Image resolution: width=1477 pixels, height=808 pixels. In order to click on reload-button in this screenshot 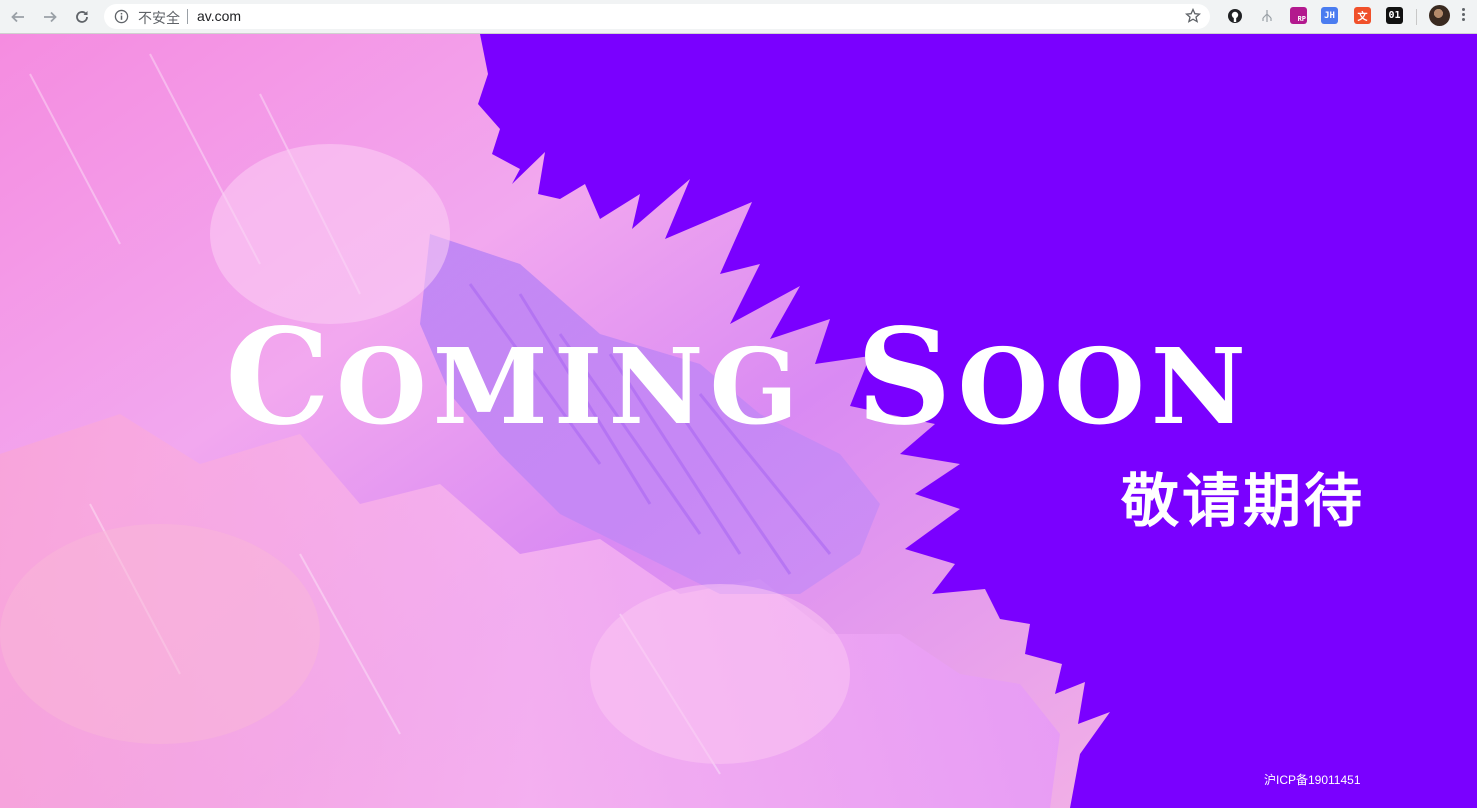, I will do `click(82, 17)`.